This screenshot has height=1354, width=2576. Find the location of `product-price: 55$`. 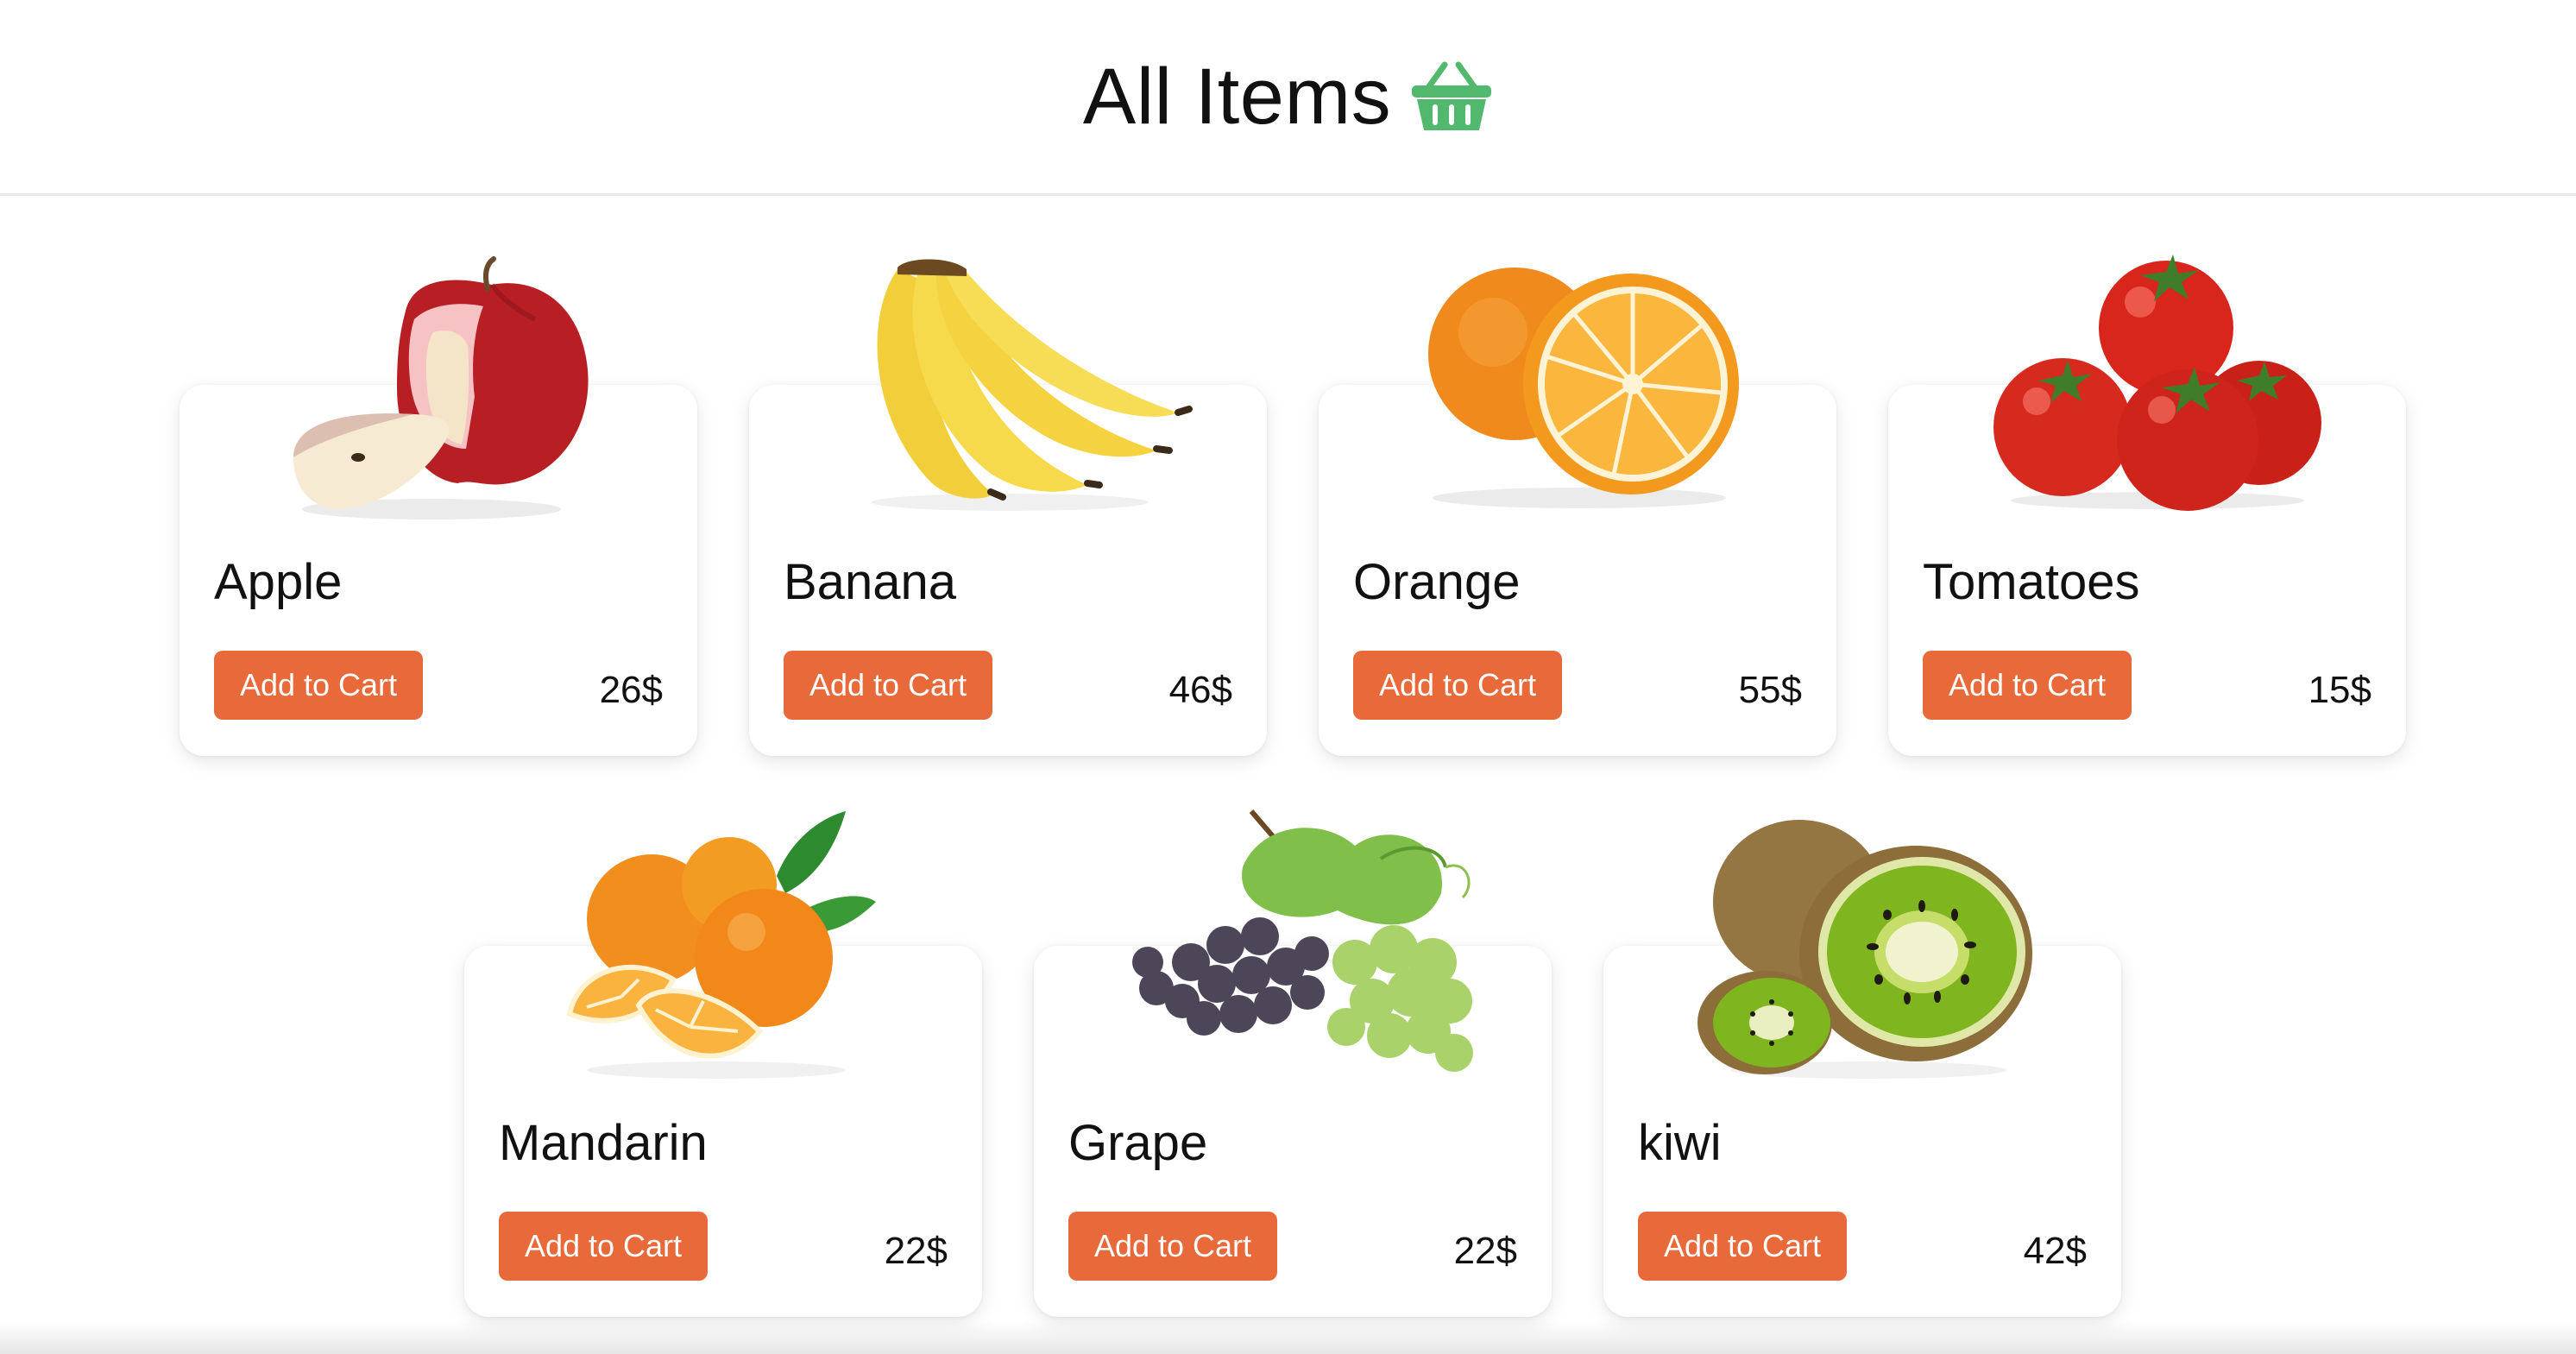

product-price: 55$ is located at coordinates (1770, 690).